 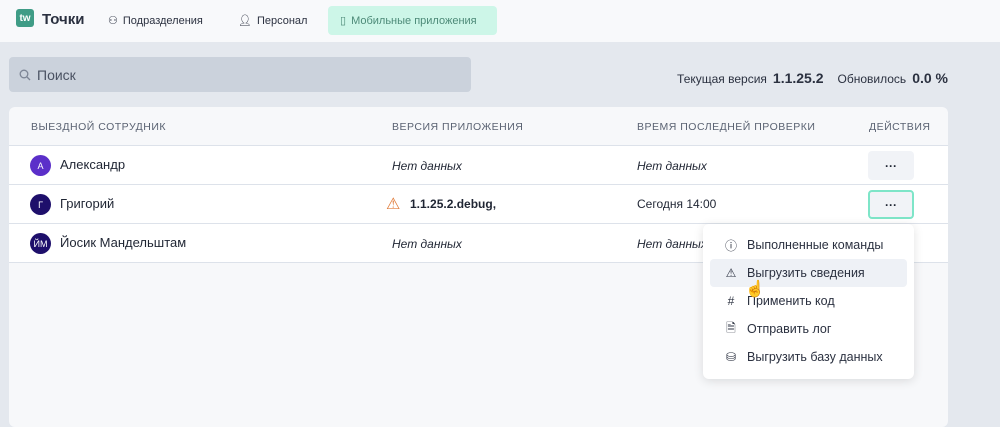 What do you see at coordinates (393, 204) in the screenshot?
I see `warning-icon: ⚠` at bounding box center [393, 204].